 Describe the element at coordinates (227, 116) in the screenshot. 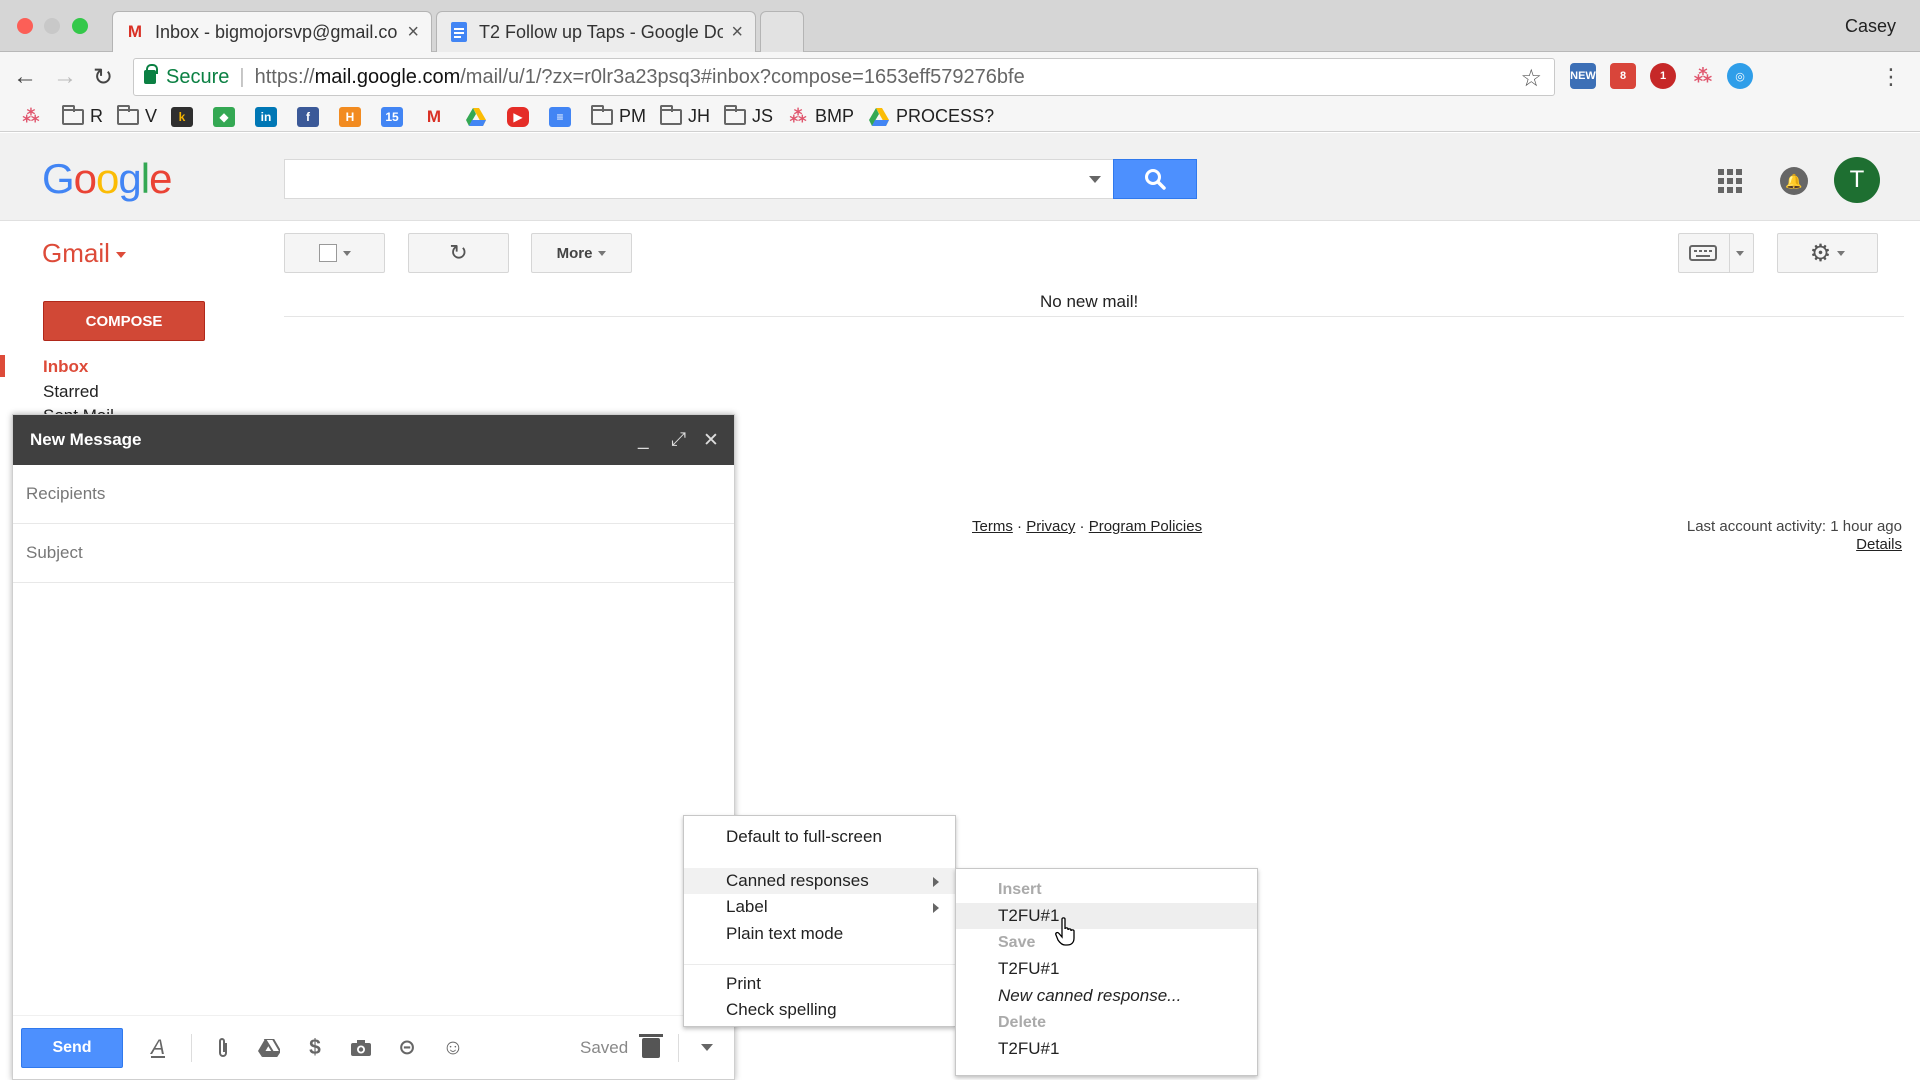

I see `bookmark-maps: ◆` at that location.